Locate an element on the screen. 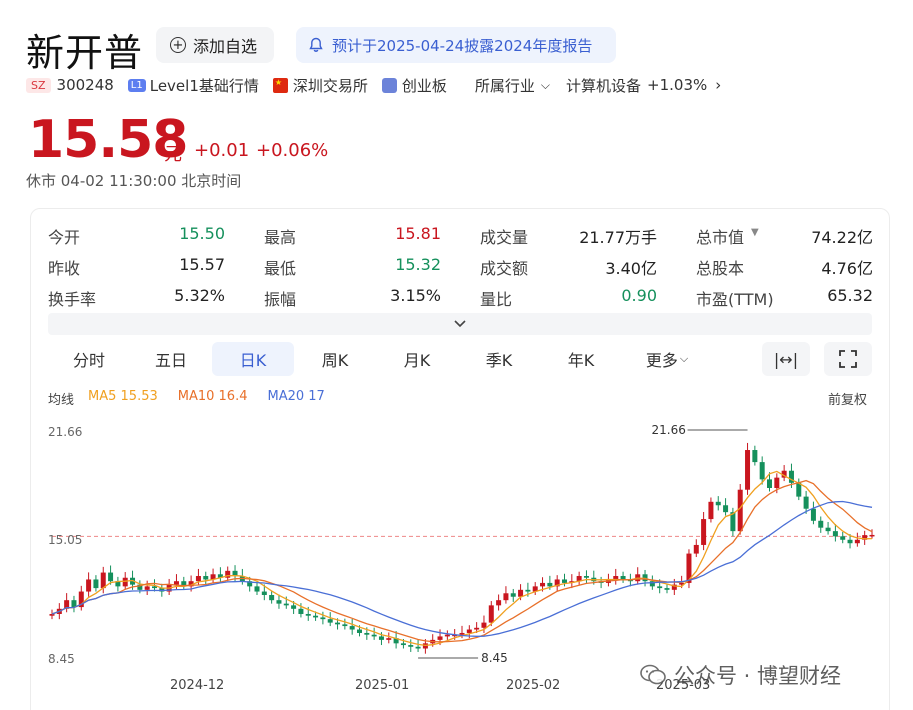  tab-5: 季K is located at coordinates (499, 359).